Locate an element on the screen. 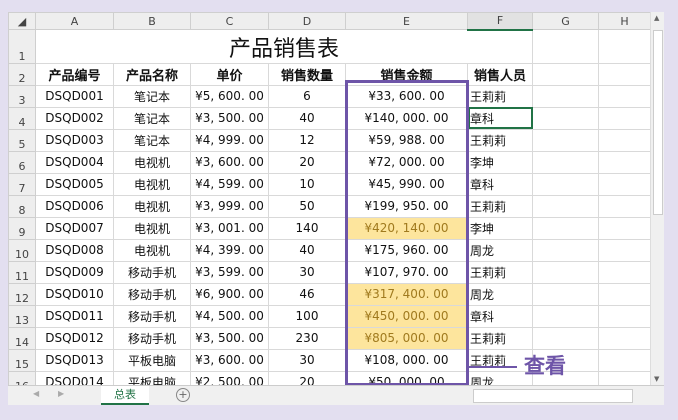  cell: 230 is located at coordinates (307, 338).